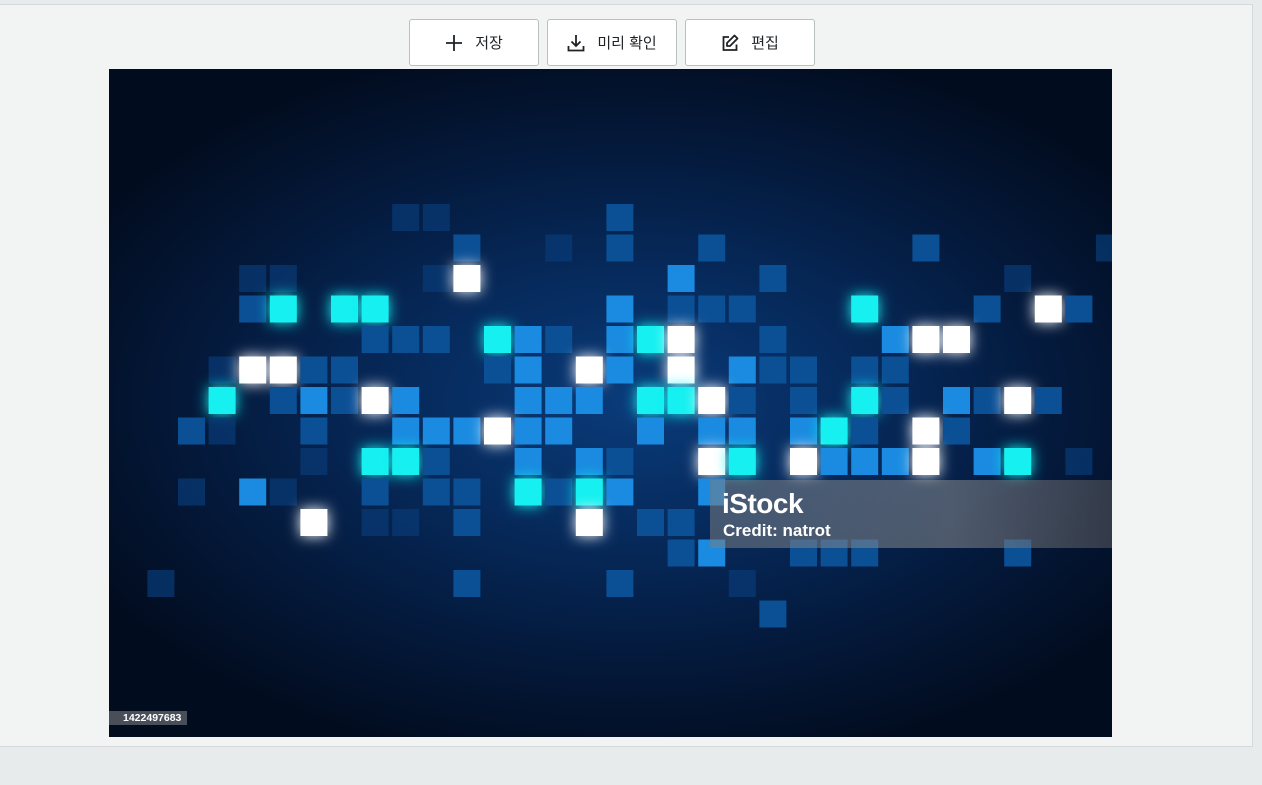 The image size is (1262, 785). Describe the element at coordinates (148, 718) in the screenshot. I see `image-id-label: 1422497683` at that location.